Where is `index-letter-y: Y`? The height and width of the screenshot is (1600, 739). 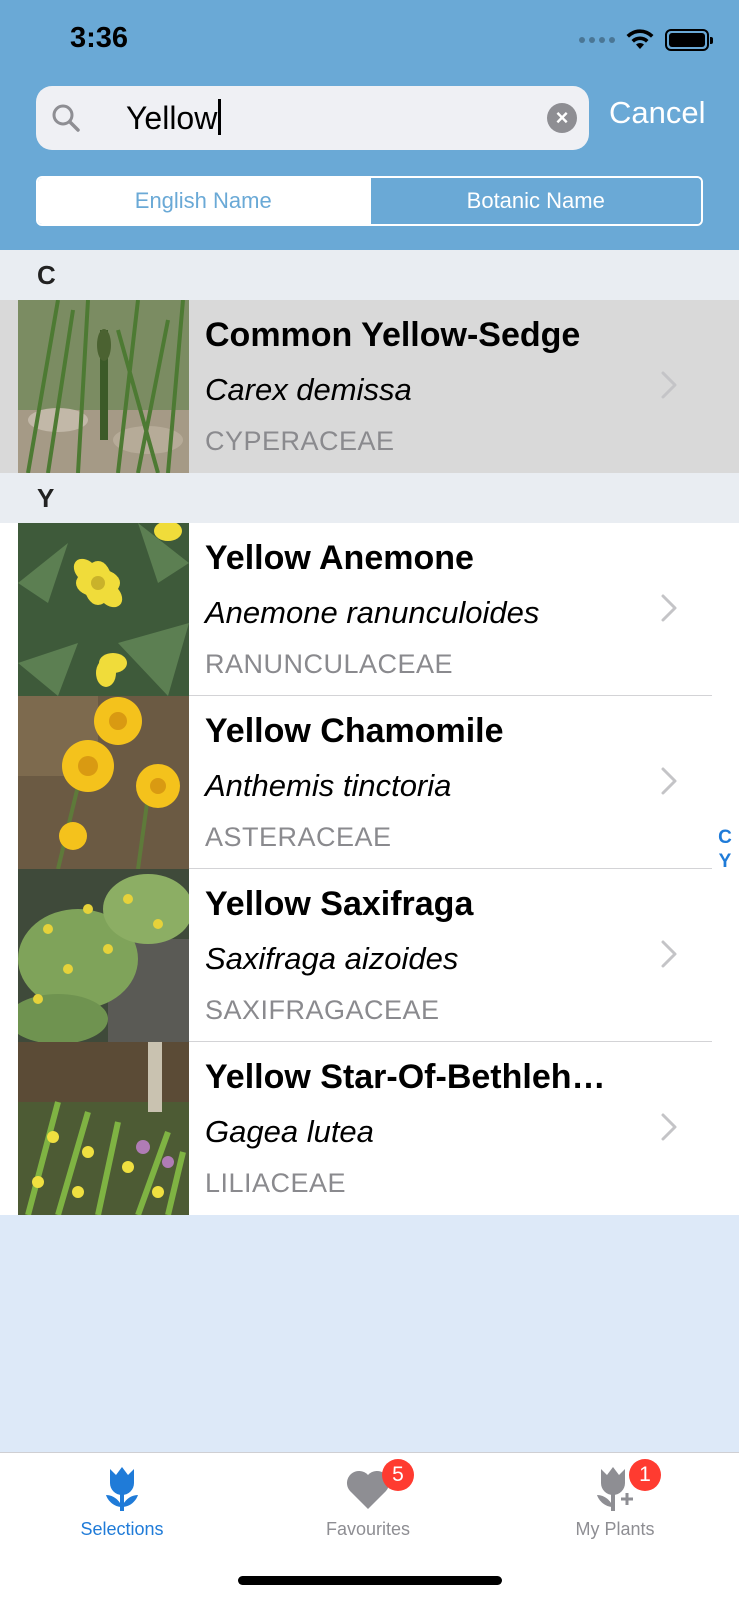
index-letter-y: Y is located at coordinates (725, 862).